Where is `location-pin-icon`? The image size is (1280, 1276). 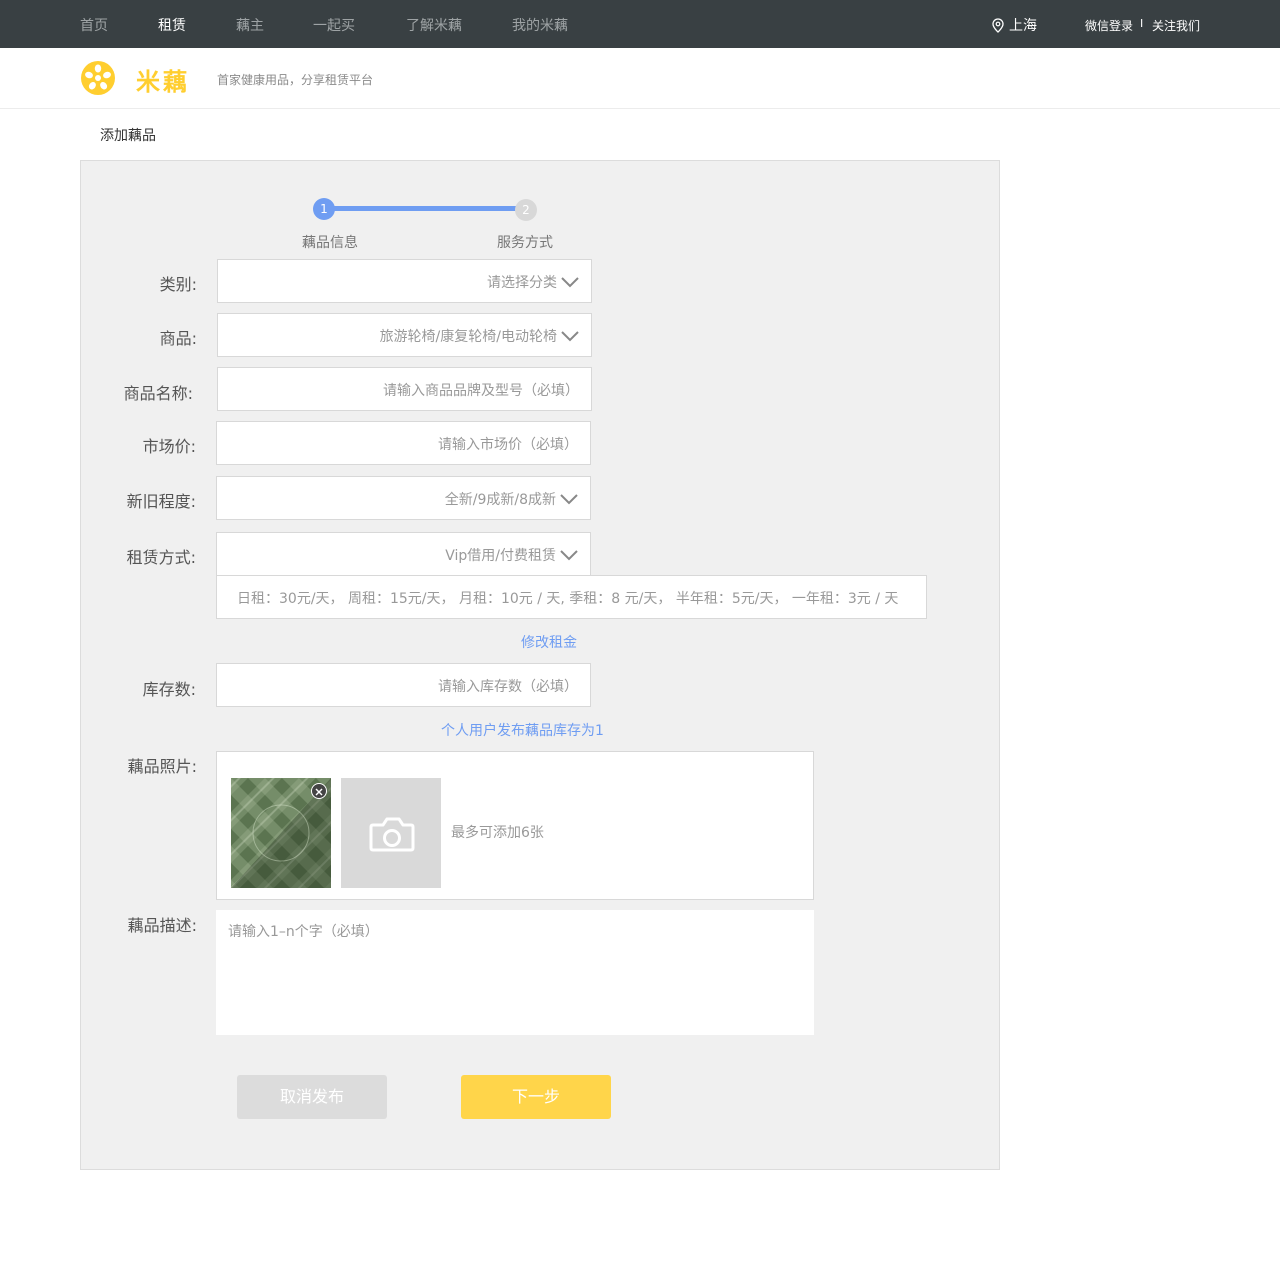
location-pin-icon is located at coordinates (998, 25).